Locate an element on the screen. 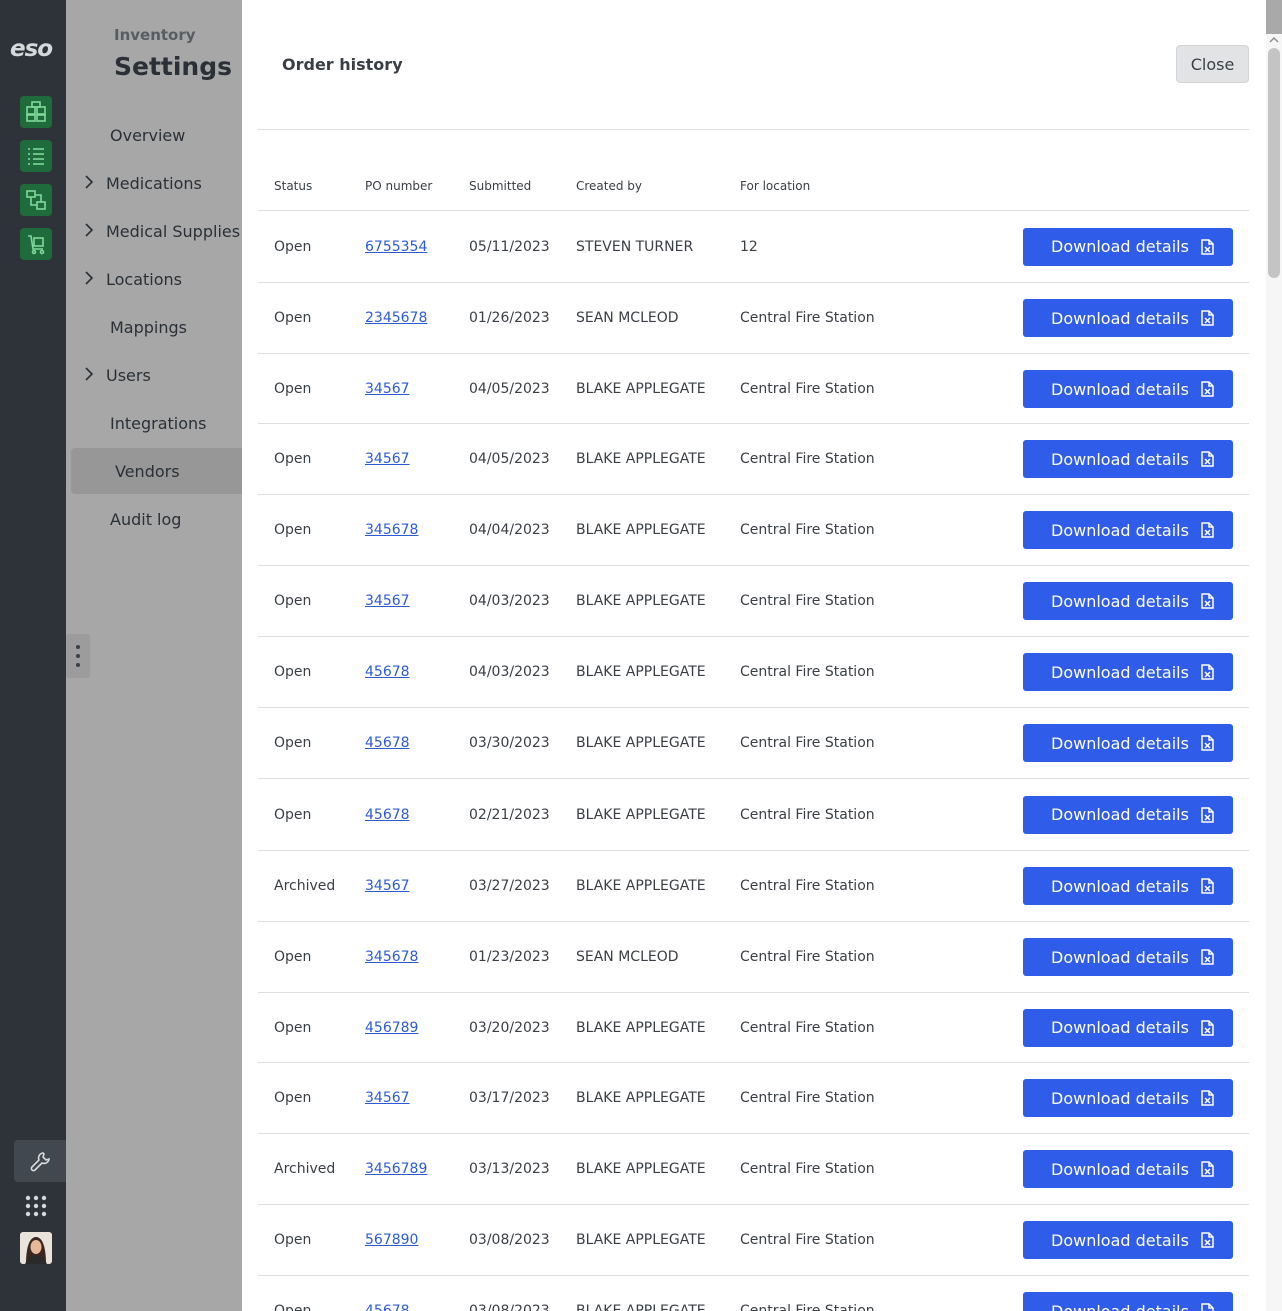 This screenshot has height=1311, width=1282. avatar is located at coordinates (36, 1248).